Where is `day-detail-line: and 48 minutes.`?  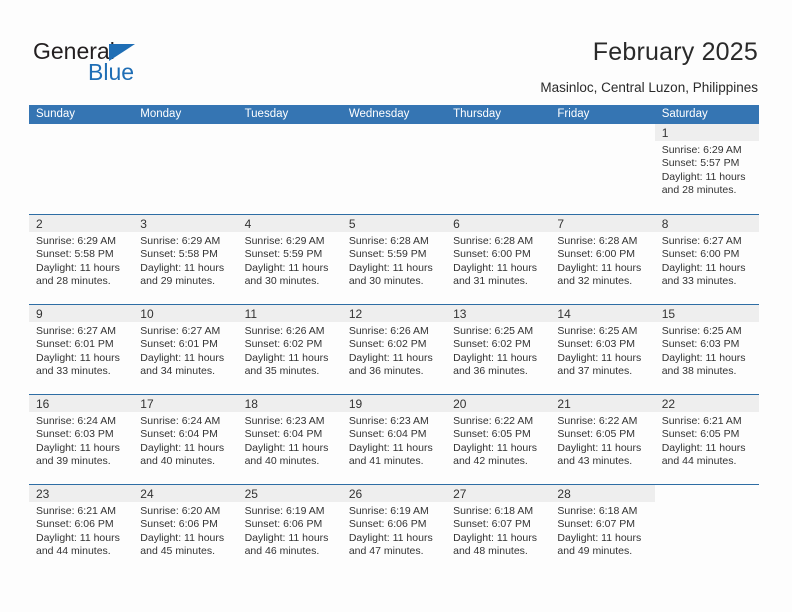 day-detail-line: and 48 minutes. is located at coordinates (490, 550).